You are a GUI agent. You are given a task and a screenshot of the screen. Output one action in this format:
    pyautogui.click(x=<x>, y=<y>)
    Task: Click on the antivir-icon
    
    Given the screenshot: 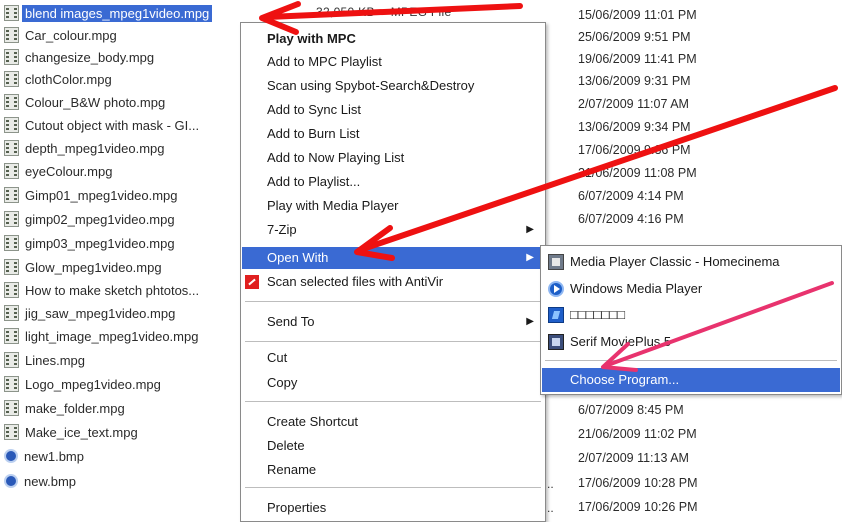 What is the action you would take?
    pyautogui.click(x=252, y=282)
    